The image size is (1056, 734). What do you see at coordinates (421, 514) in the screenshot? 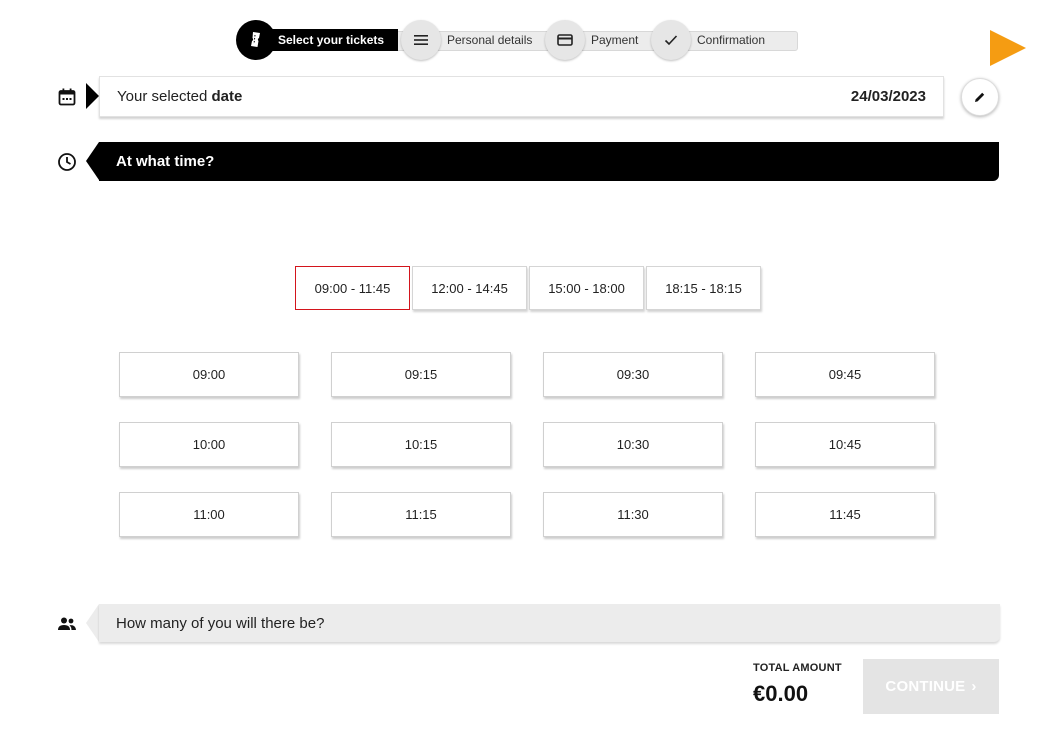
I see `time-slot-button: 11:15` at bounding box center [421, 514].